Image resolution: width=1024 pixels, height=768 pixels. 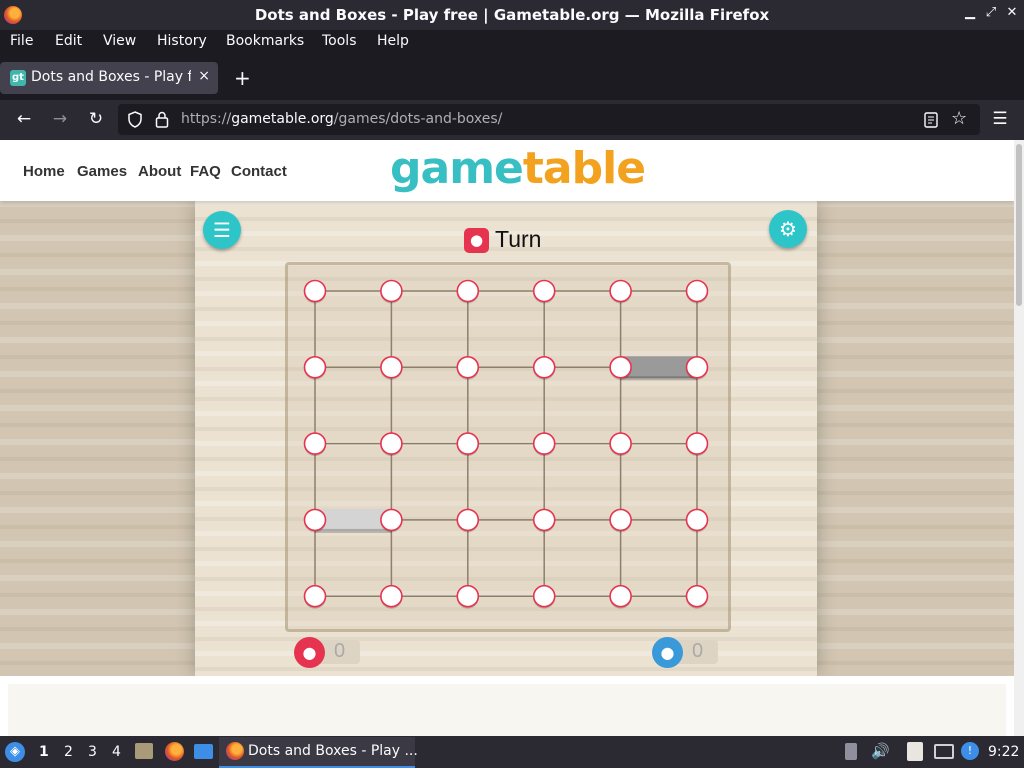 What do you see at coordinates (1004, 752) in the screenshot?
I see `clock: 9:22` at bounding box center [1004, 752].